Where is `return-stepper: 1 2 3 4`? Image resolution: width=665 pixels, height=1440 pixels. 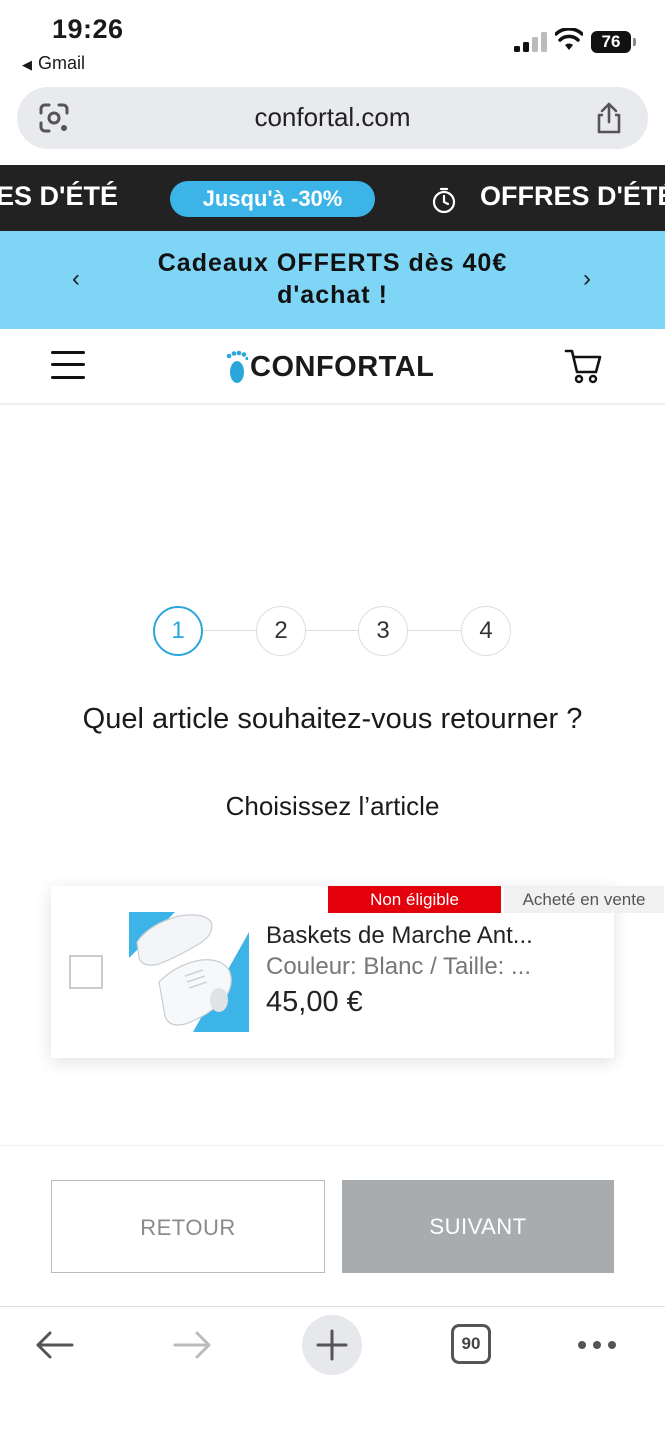
return-stepper: 1 2 3 4 is located at coordinates (332, 631).